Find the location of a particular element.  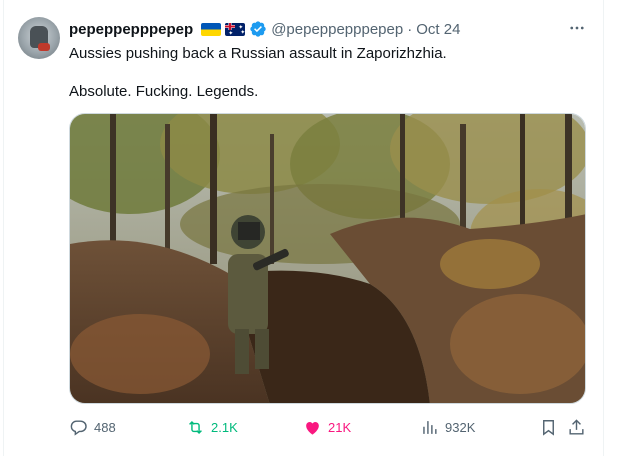

views-button: 932K is located at coordinates (447, 427).